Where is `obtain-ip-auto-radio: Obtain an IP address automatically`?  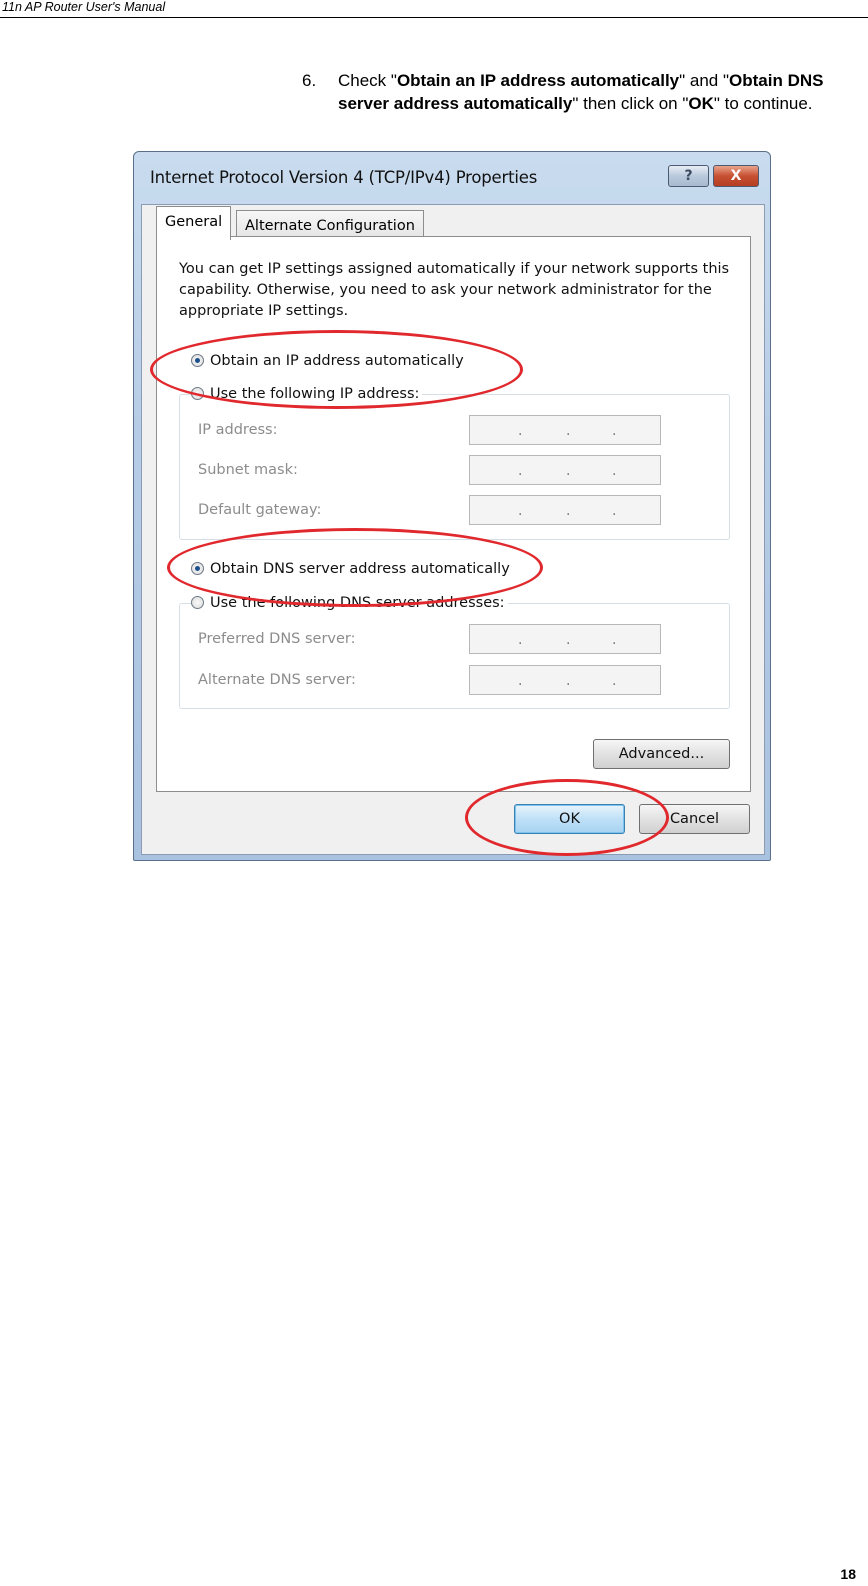 obtain-ip-auto-radio: Obtain an IP address automatically is located at coordinates (329, 361).